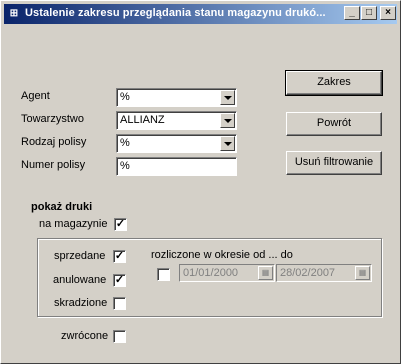 This screenshot has width=401, height=364. I want to click on maximize-button: □, so click(369, 13).